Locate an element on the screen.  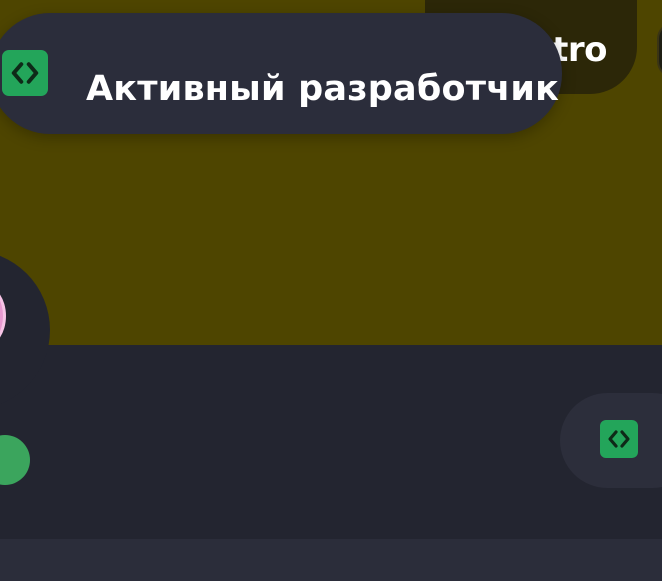
tooltip-label: Активный разработчик is located at coordinates (323, 89).